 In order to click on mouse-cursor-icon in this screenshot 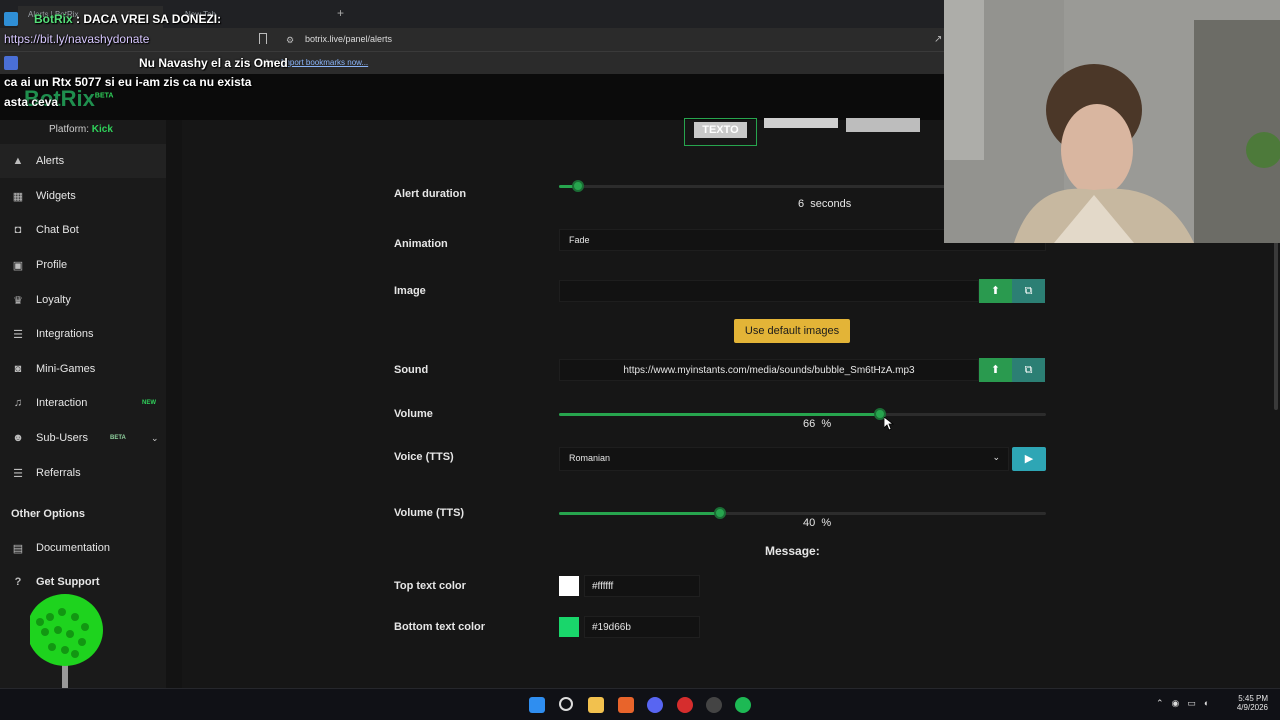, I will do `click(889, 424)`.